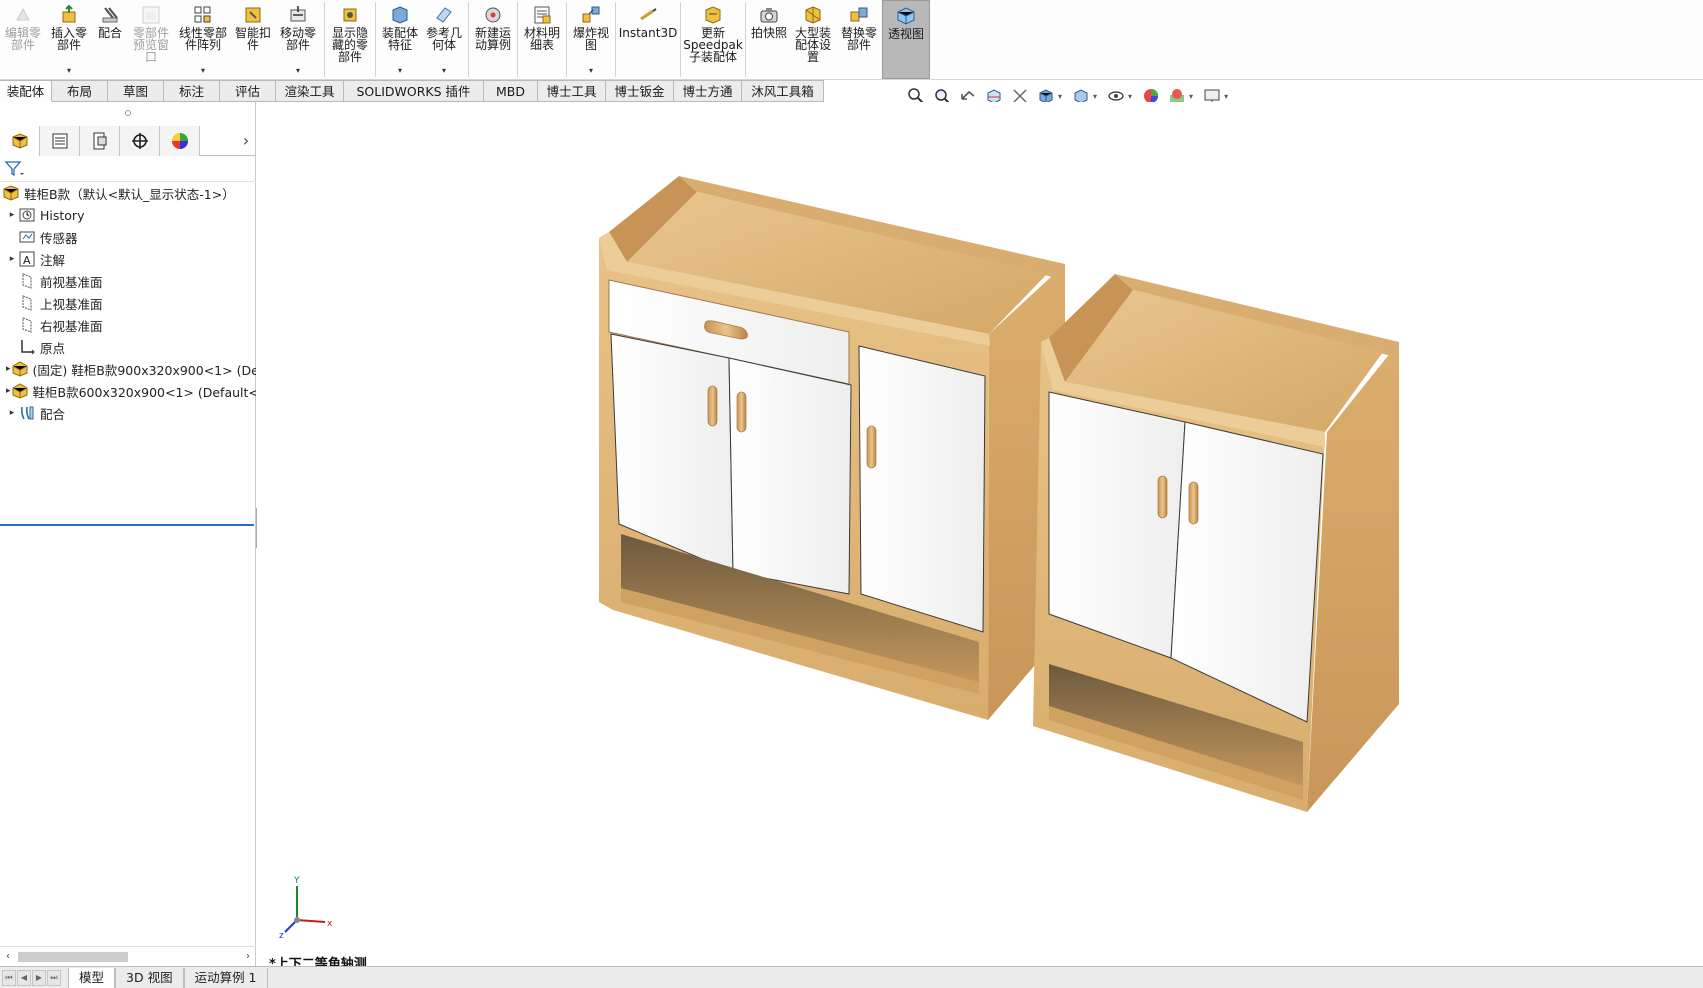 The height and width of the screenshot is (988, 1703). I want to click on edit-part-button: 编辑零 部件, so click(23, 39).